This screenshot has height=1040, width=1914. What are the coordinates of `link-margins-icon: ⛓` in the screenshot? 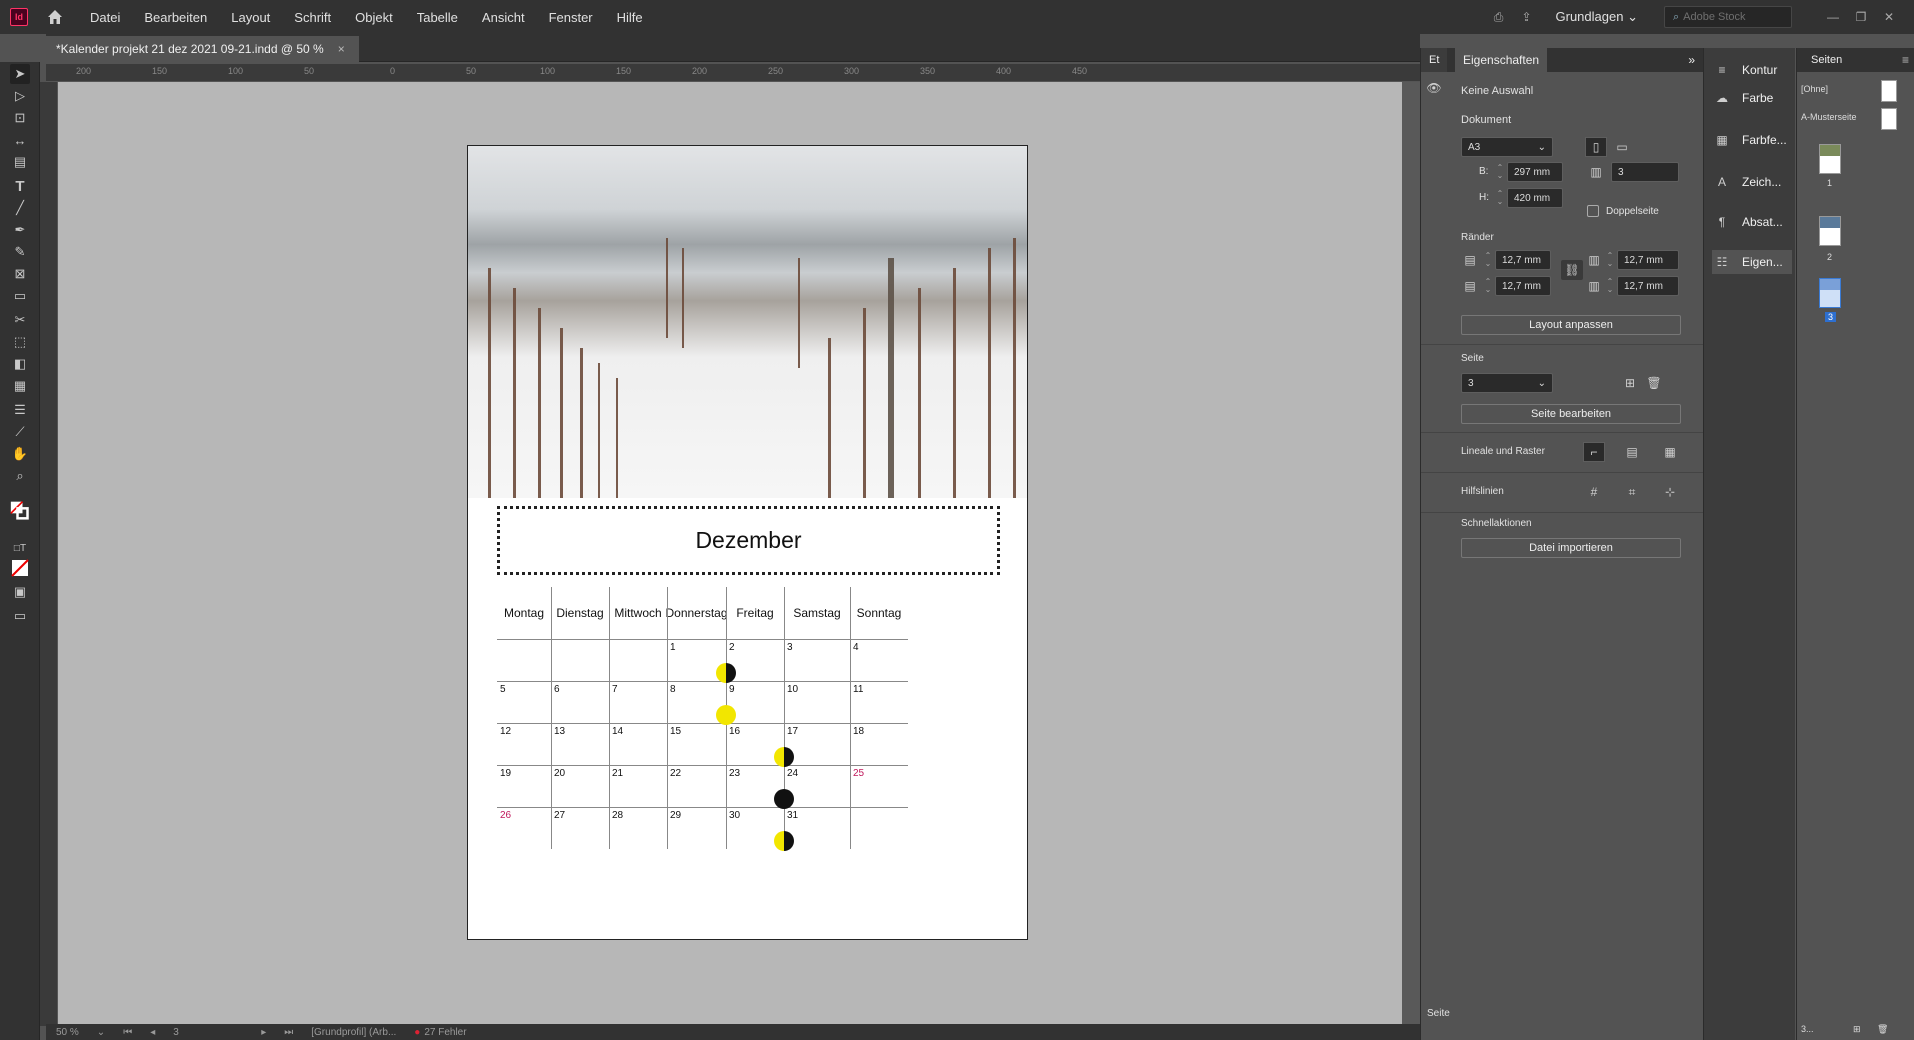 It's located at (1572, 270).